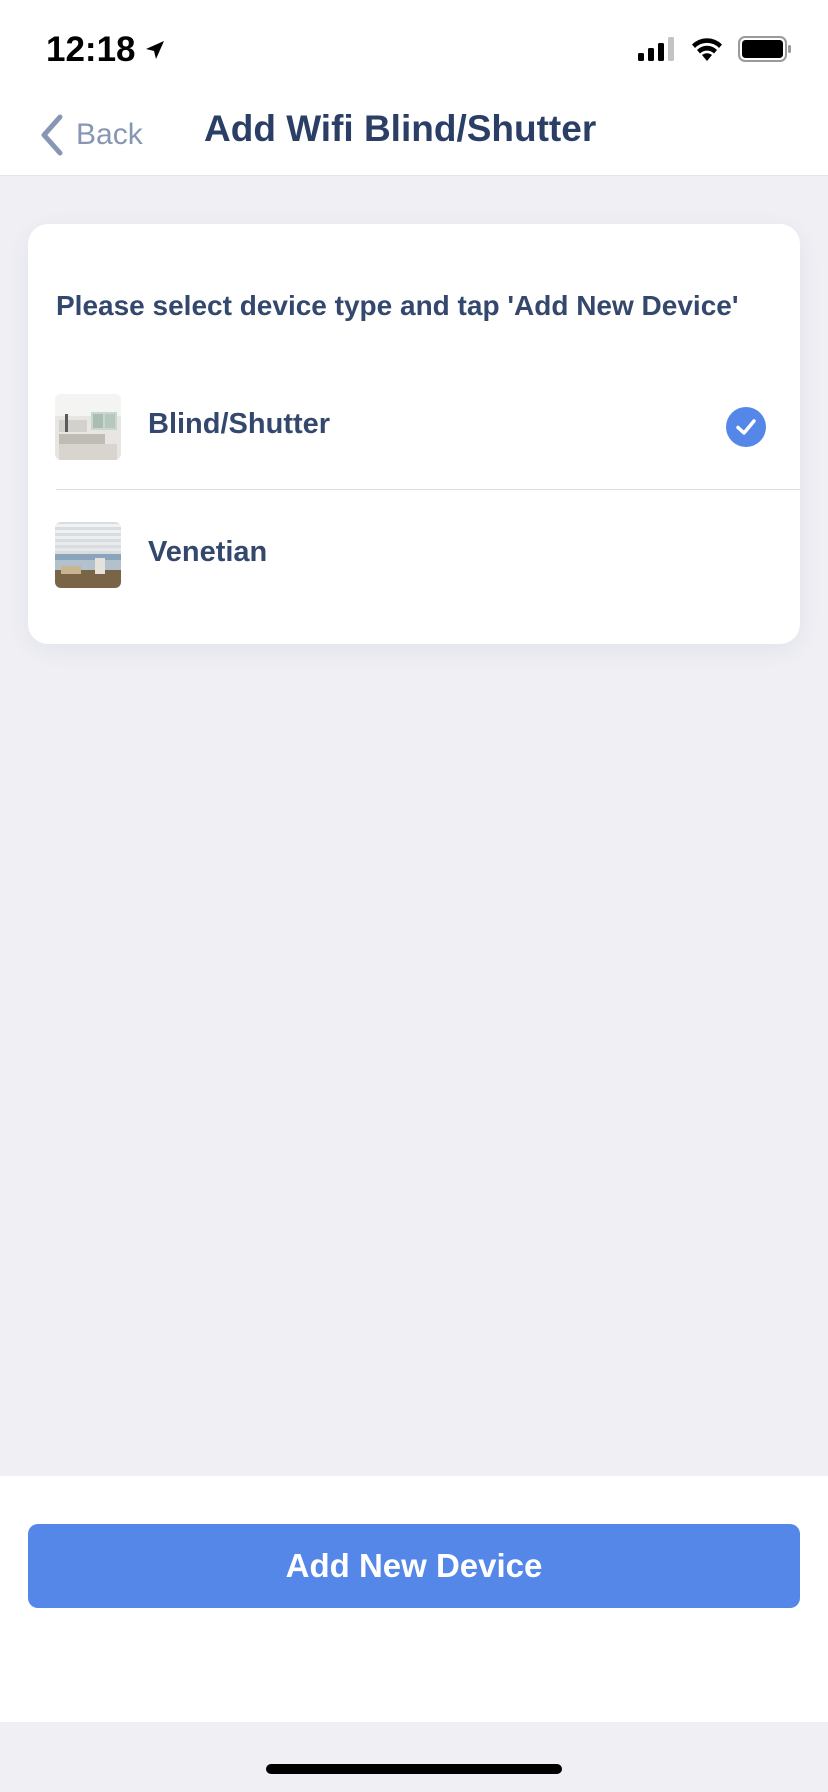  Describe the element at coordinates (414, 1769) in the screenshot. I see `home-indicator` at that location.